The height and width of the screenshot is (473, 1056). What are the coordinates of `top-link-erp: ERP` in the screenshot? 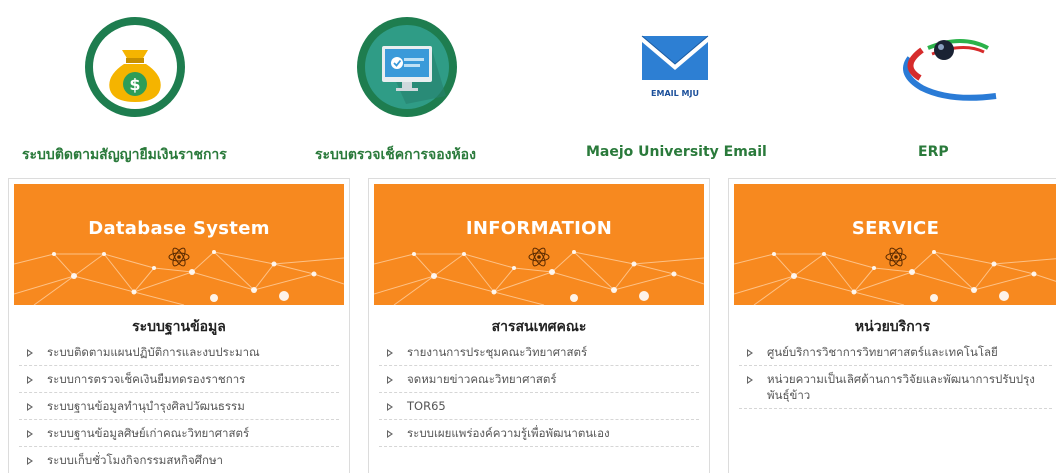 It's located at (933, 87).